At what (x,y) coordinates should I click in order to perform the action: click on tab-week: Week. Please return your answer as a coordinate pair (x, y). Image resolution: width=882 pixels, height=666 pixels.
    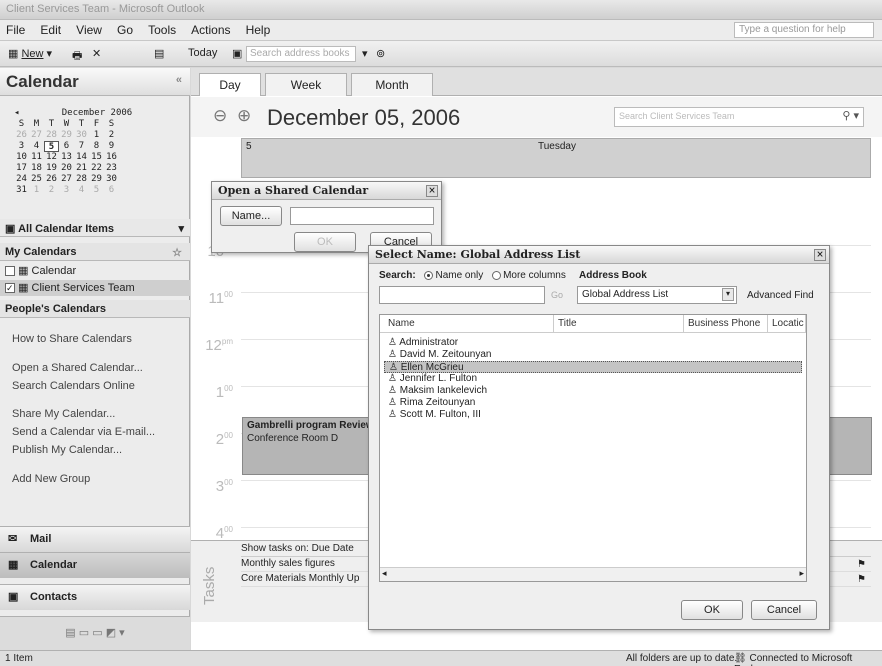
    Looking at the image, I should click on (306, 84).